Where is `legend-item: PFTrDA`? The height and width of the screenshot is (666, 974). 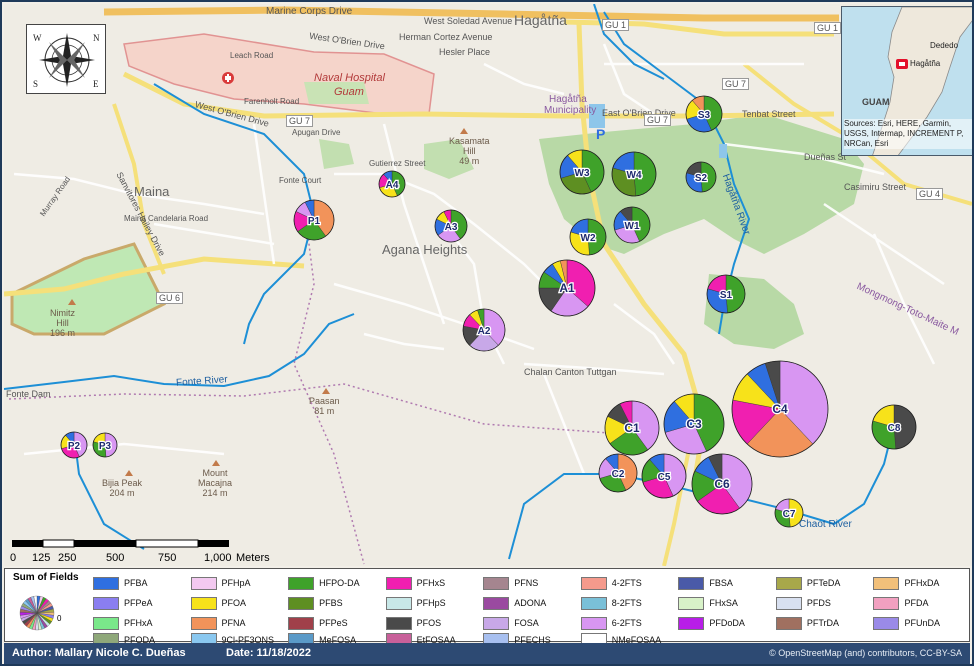 legend-item: PFTrDA is located at coordinates (822, 623).